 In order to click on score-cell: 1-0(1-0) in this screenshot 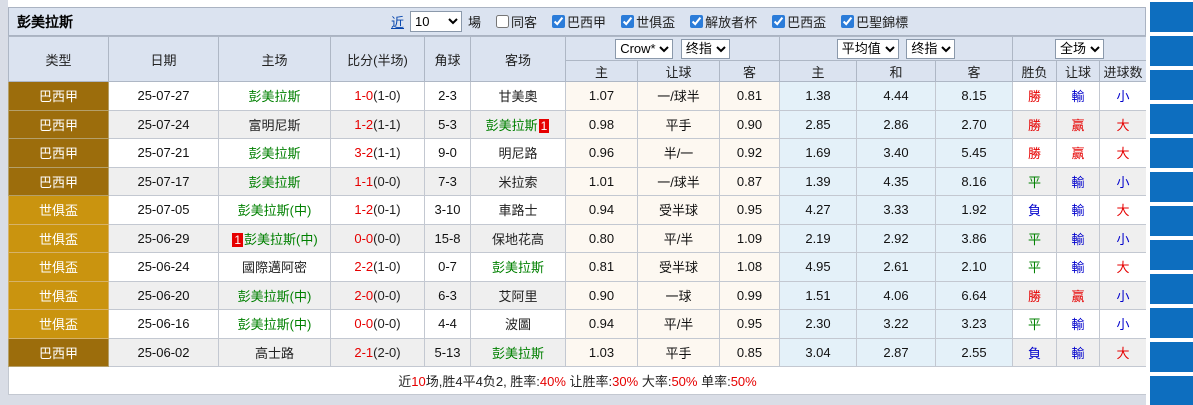, I will do `click(377, 96)`.